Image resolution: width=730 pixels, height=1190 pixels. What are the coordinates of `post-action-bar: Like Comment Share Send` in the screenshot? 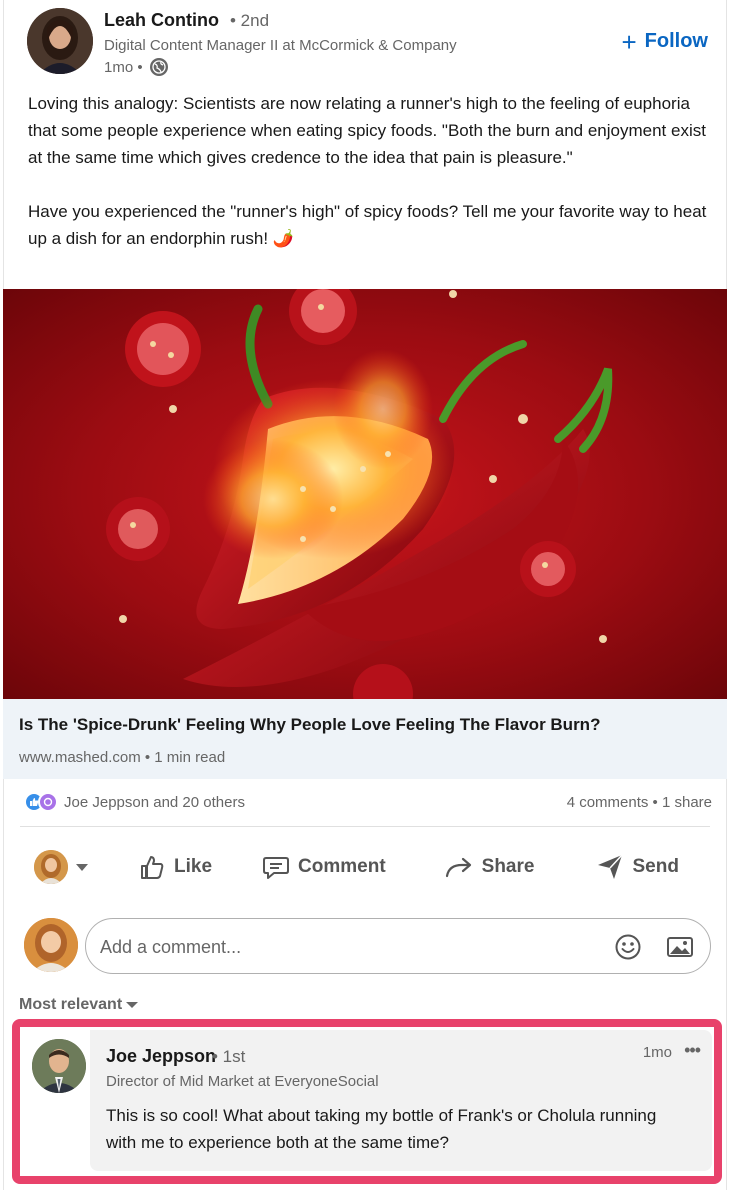 It's located at (365, 867).